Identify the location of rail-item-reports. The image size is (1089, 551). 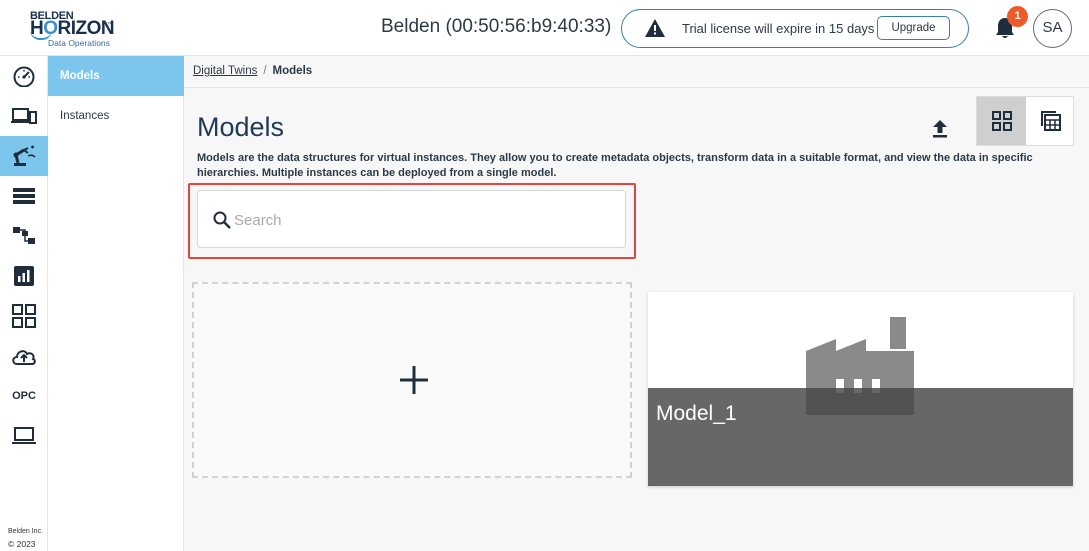
(24, 276).